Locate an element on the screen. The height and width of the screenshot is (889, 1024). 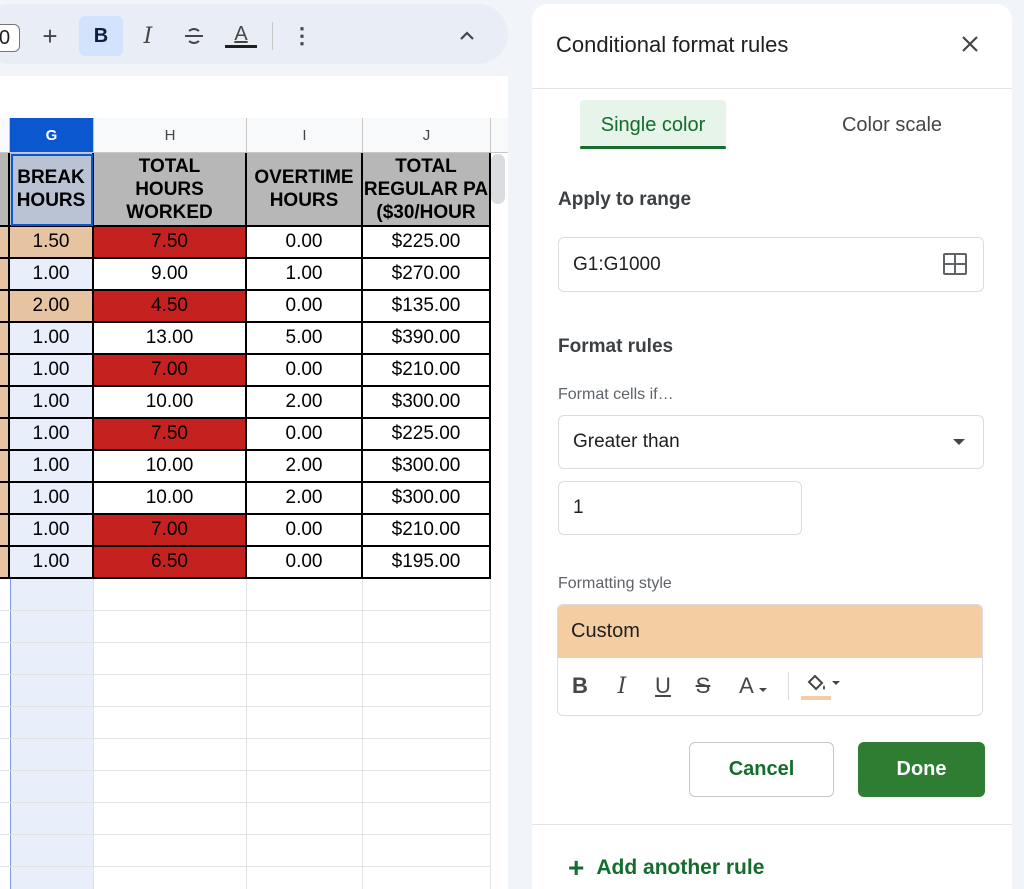
style-underline-button: U is located at coordinates (663, 686).